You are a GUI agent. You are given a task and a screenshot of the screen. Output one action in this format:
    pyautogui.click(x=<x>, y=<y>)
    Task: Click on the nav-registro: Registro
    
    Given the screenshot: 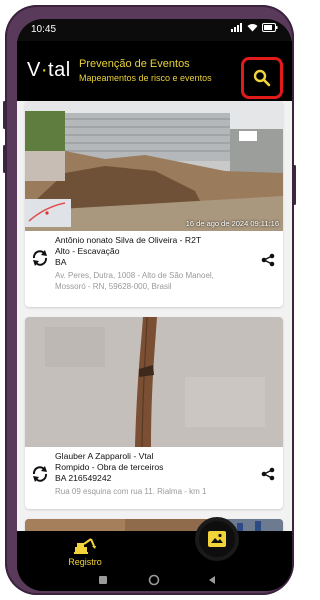 What is the action you would take?
    pyautogui.click(x=85, y=552)
    